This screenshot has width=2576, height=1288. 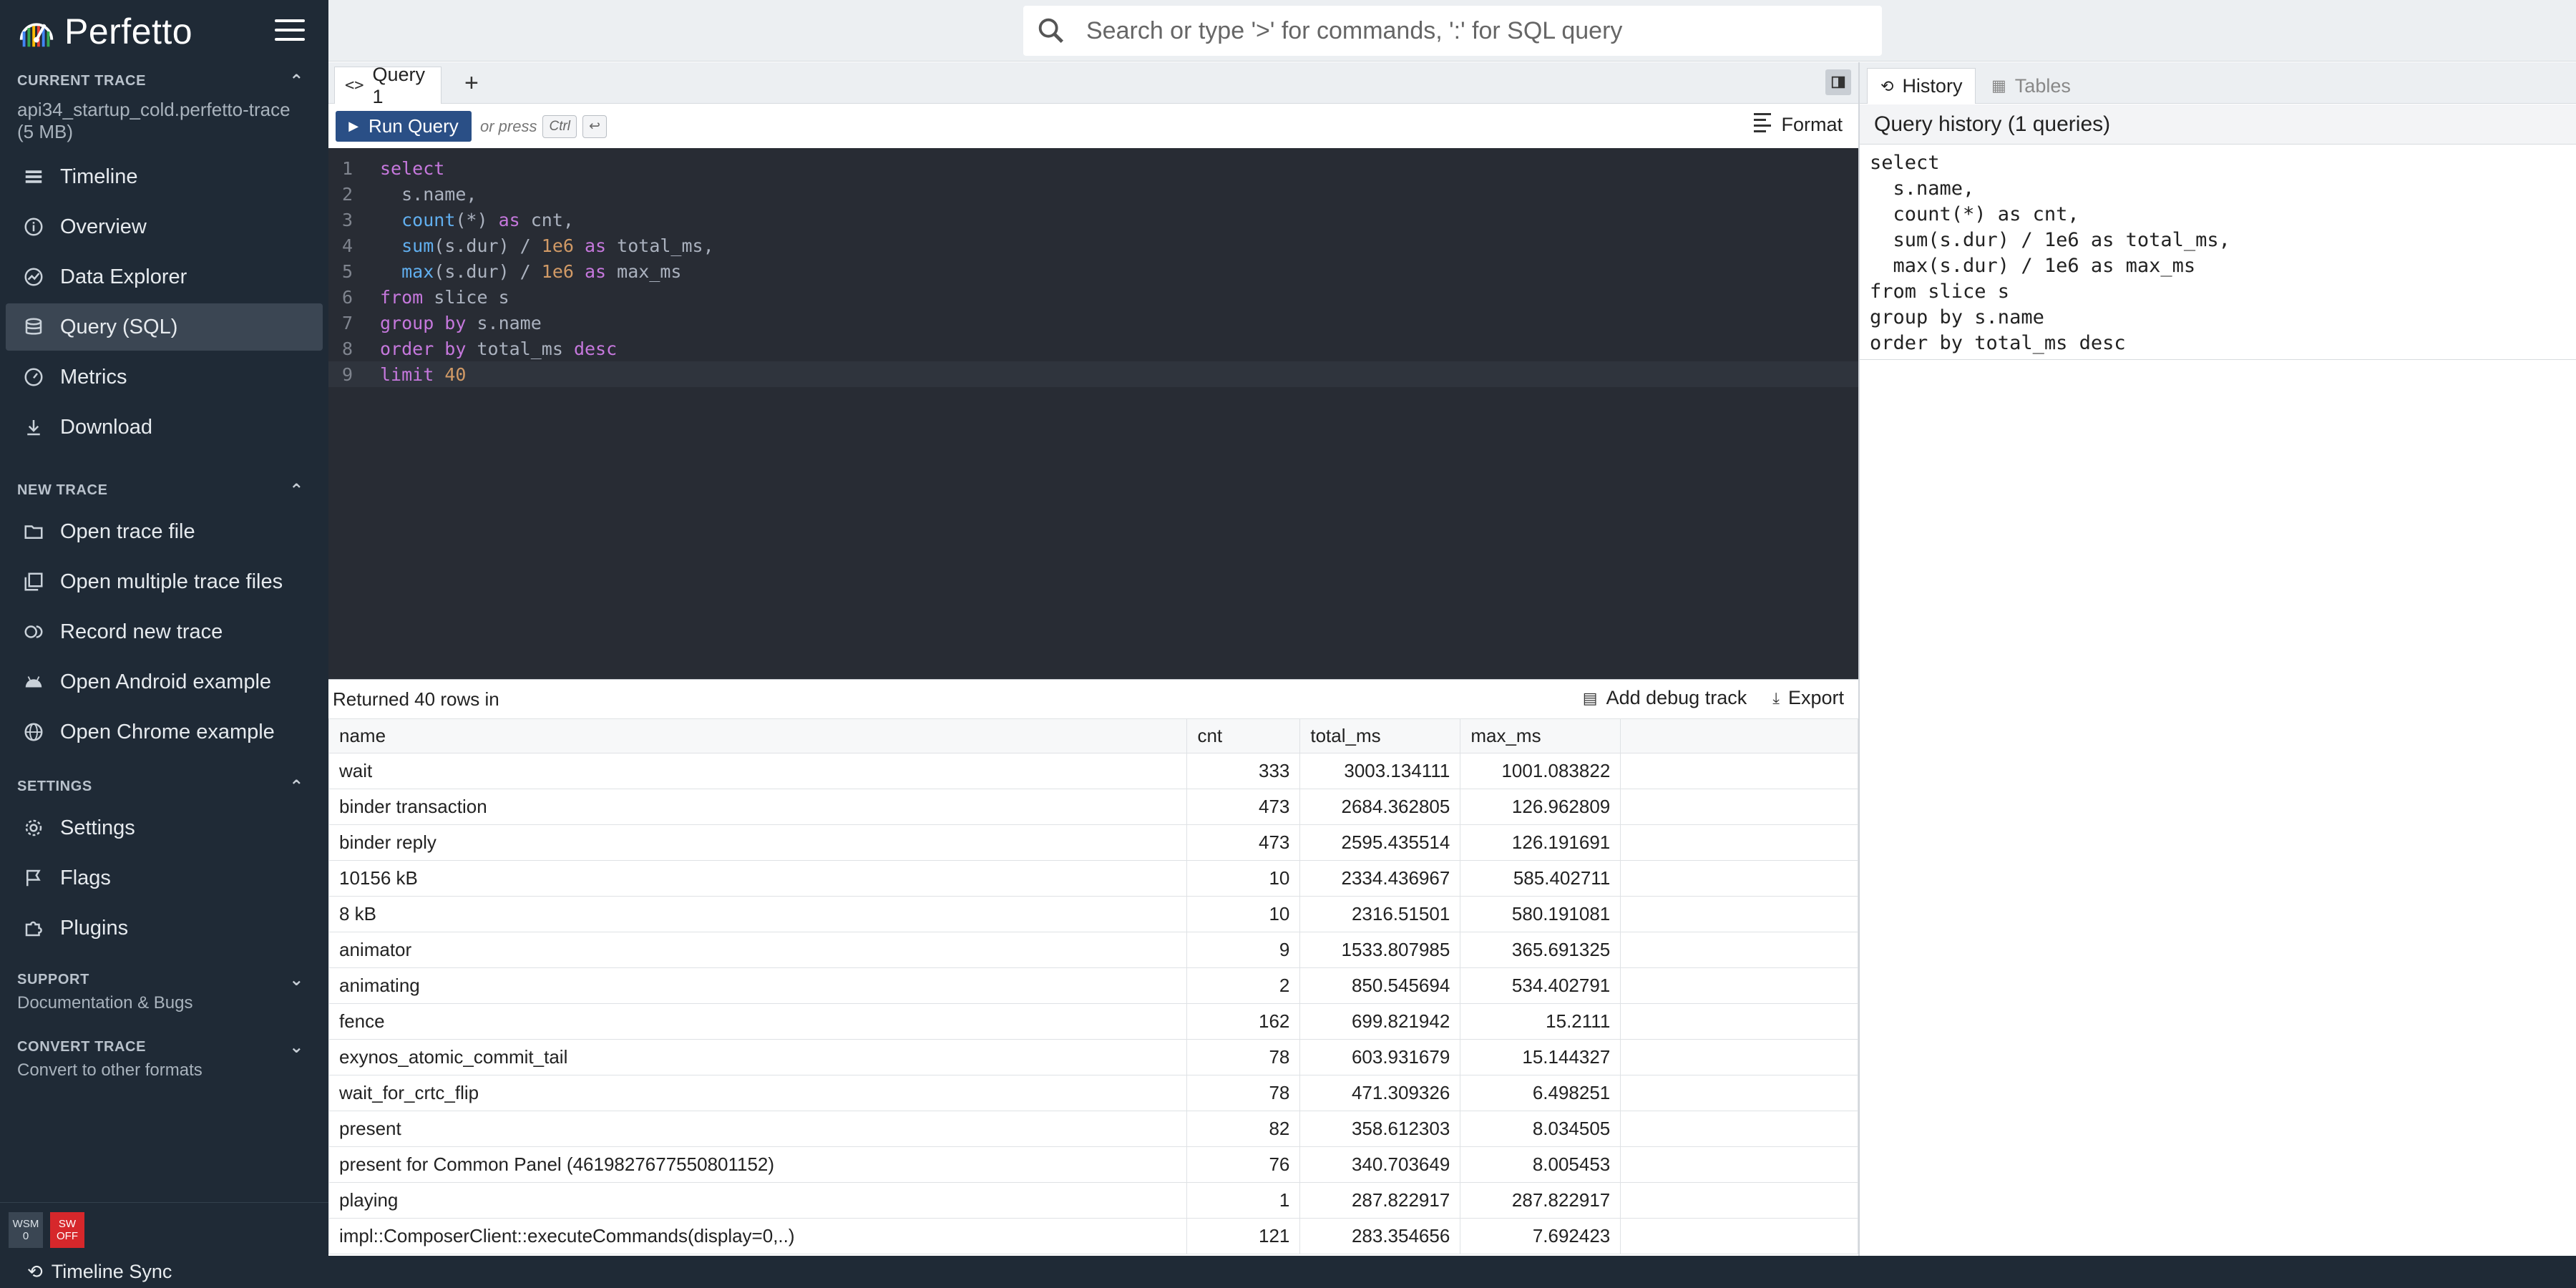 I want to click on sidebar-item-record-trace: Record new trace, so click(x=164, y=631).